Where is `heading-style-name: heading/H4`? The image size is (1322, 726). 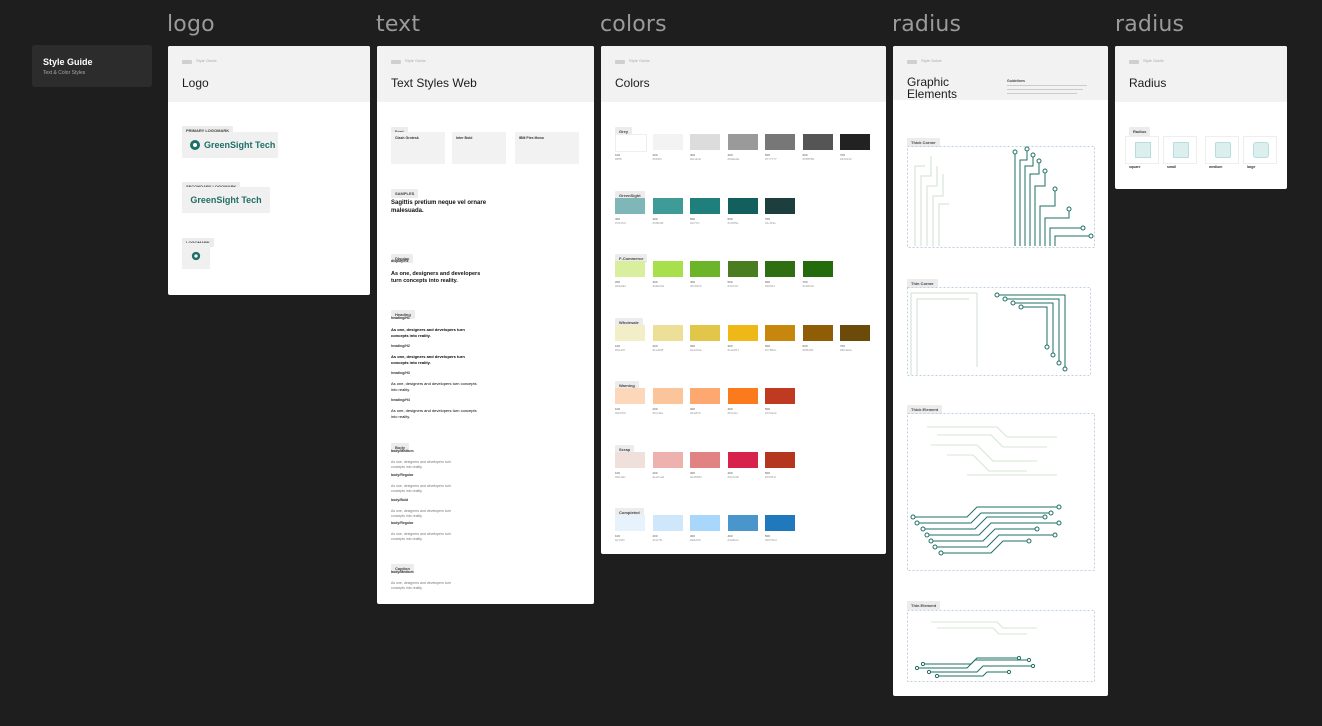
heading-style-name: heading/H4 is located at coordinates (400, 400).